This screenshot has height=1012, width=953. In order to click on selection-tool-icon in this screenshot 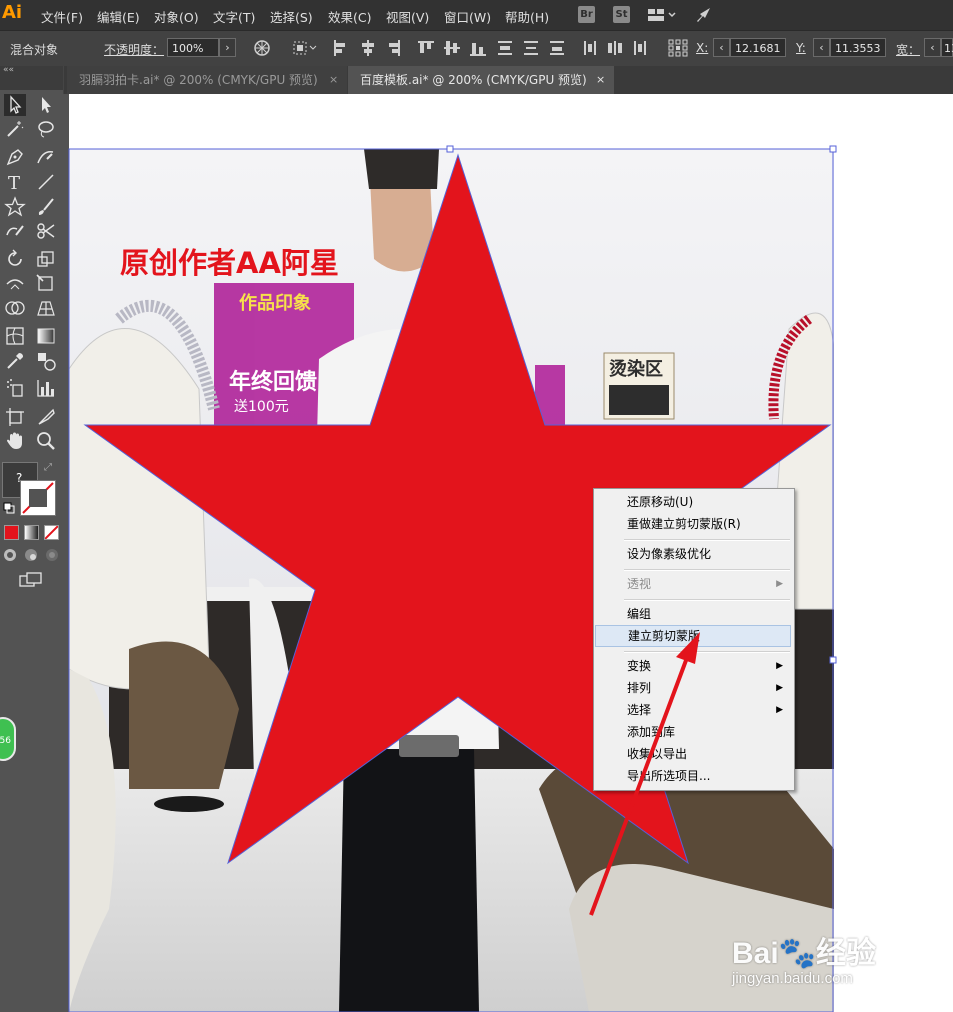, I will do `click(15, 105)`.